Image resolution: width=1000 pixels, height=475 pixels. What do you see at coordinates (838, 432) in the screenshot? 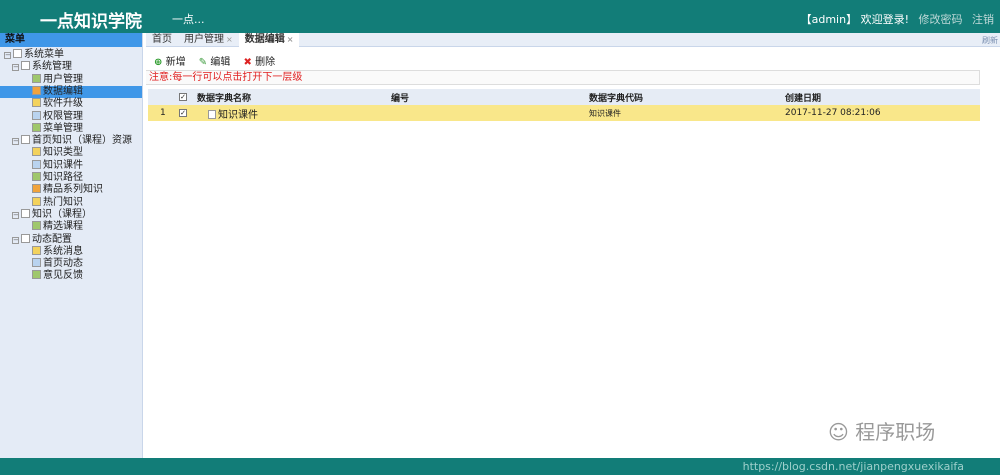
I see `wechat-icon: ☺` at bounding box center [838, 432].